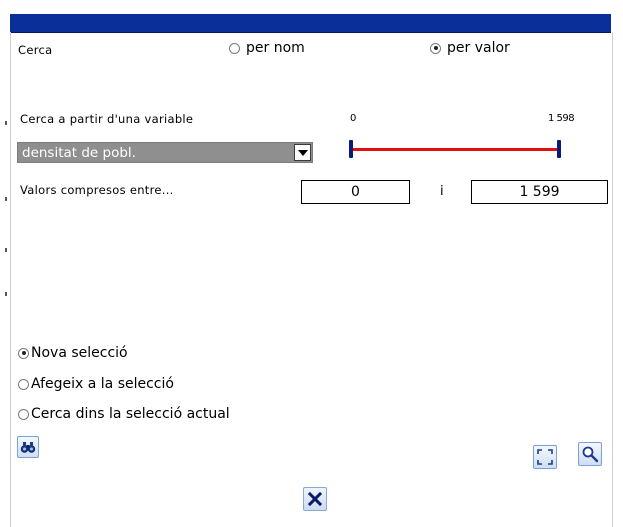  Describe the element at coordinates (302, 152) in the screenshot. I see `chevron-down-icon` at that location.